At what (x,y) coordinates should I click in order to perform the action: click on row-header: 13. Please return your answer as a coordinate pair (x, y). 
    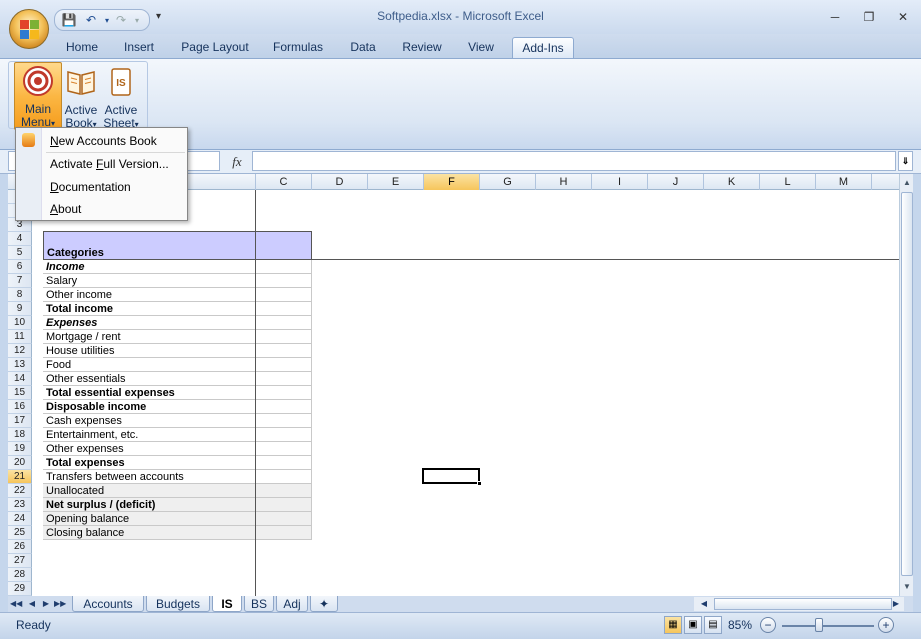
    Looking at the image, I should click on (20, 365).